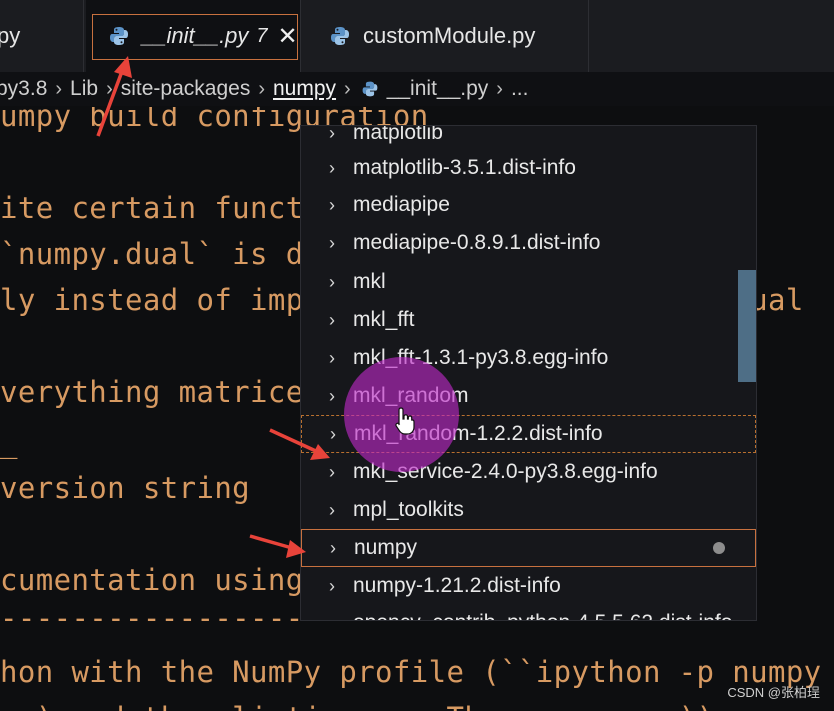 This screenshot has width=834, height=711. Describe the element at coordinates (477, 242) in the screenshot. I see `list-item-label: mediapipe-0.8.9.1.dist-info` at that location.